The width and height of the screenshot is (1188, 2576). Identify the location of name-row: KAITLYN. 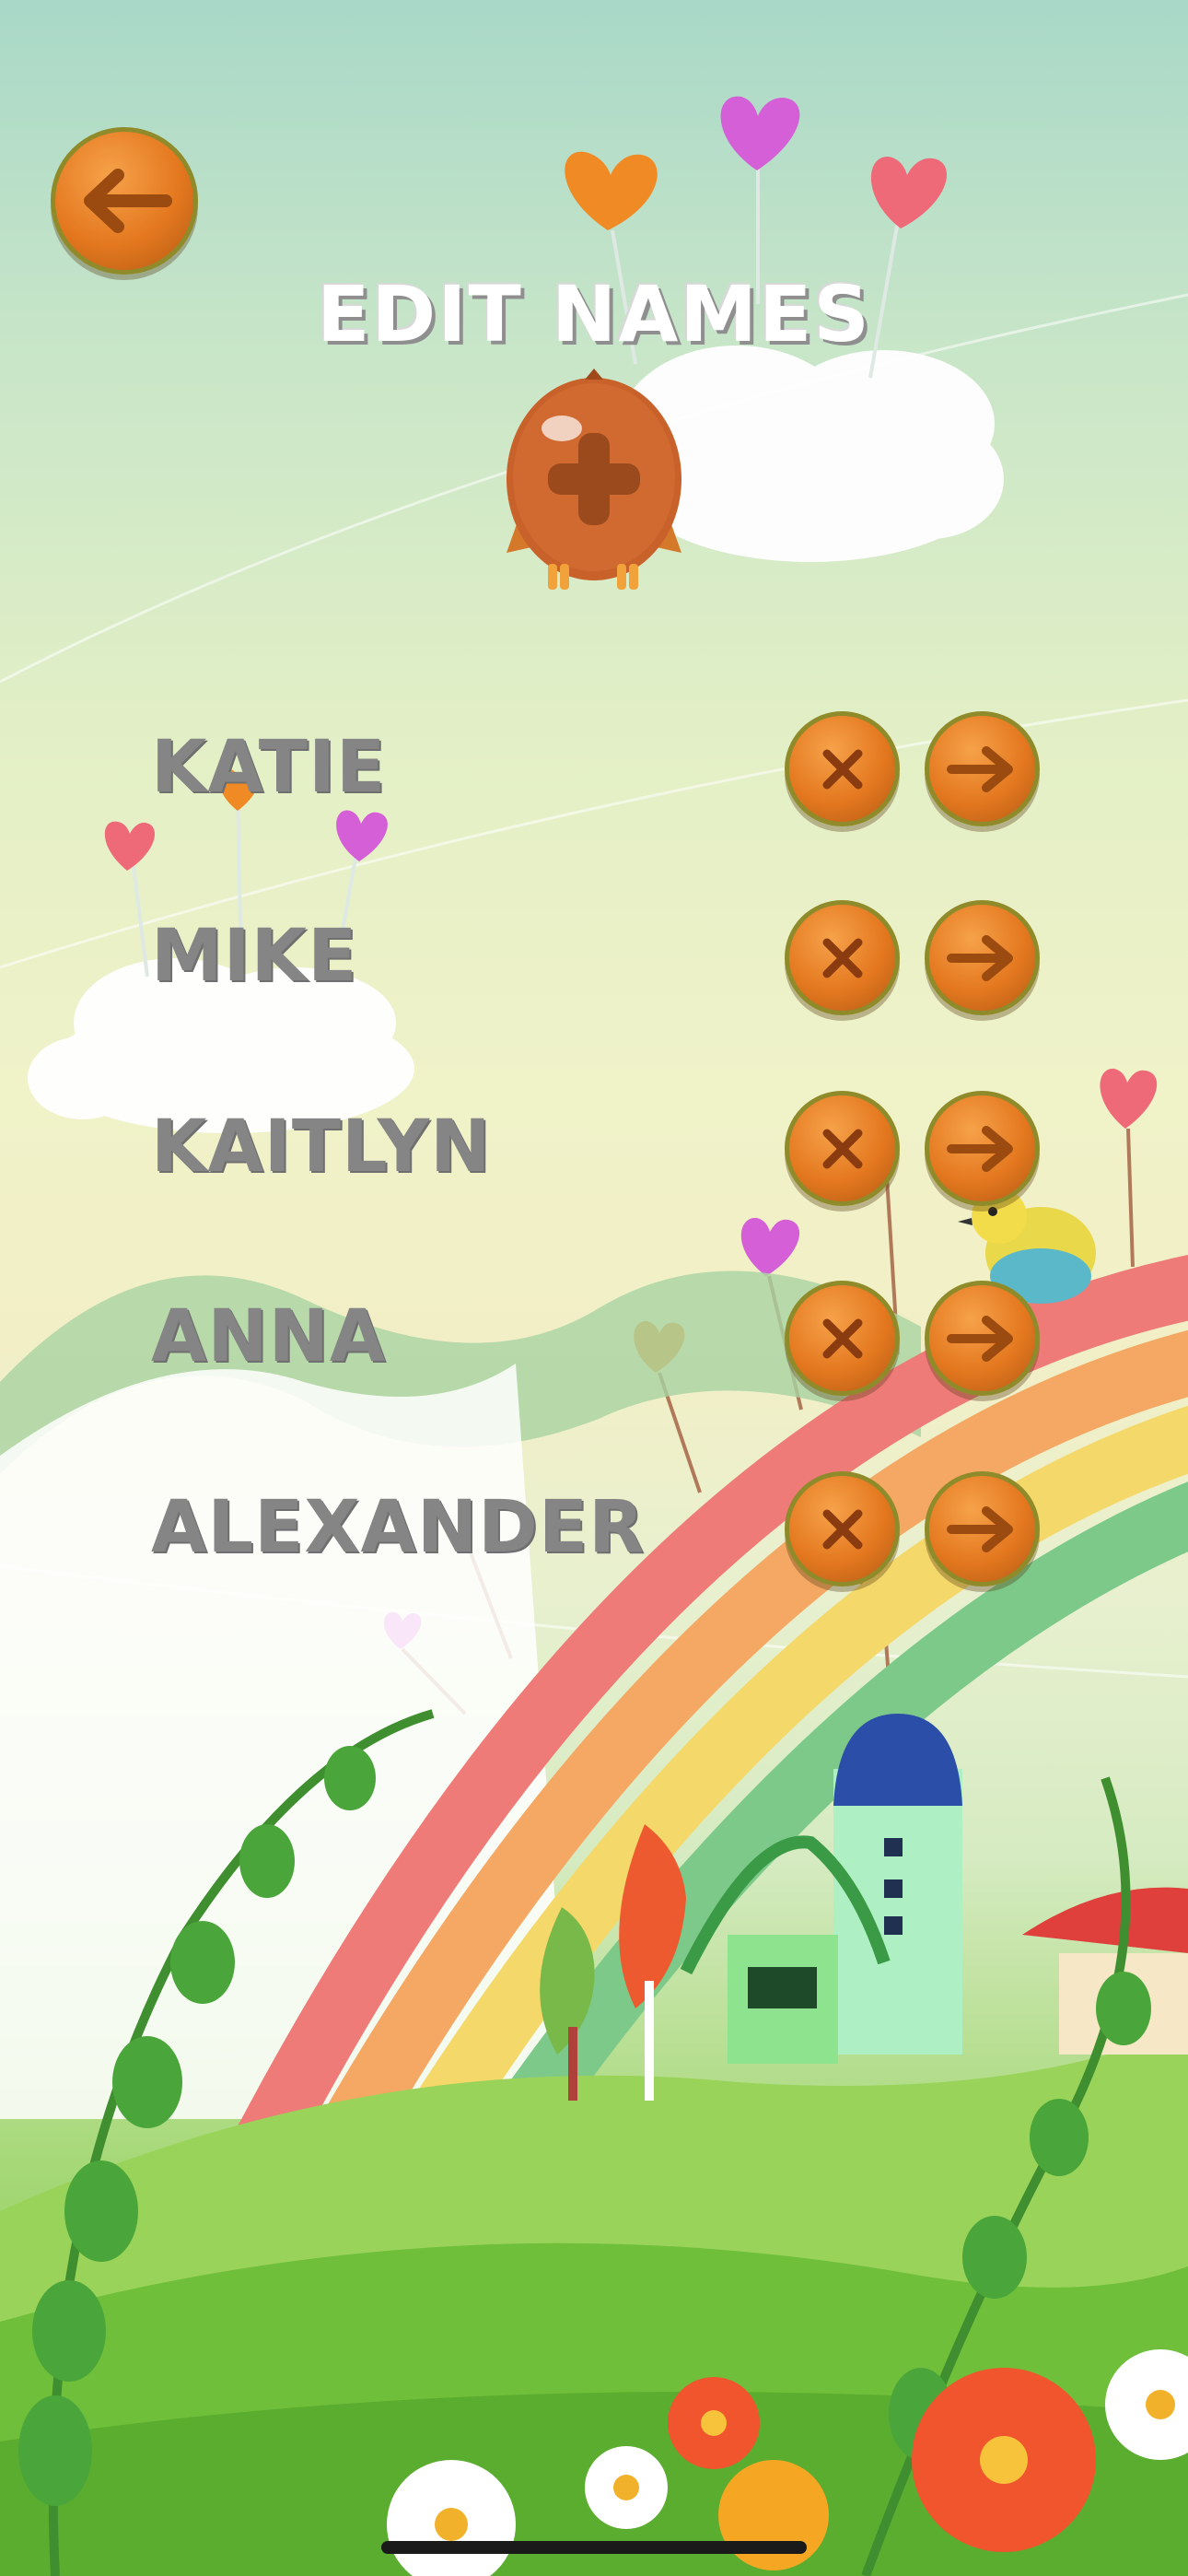
(594, 1149).